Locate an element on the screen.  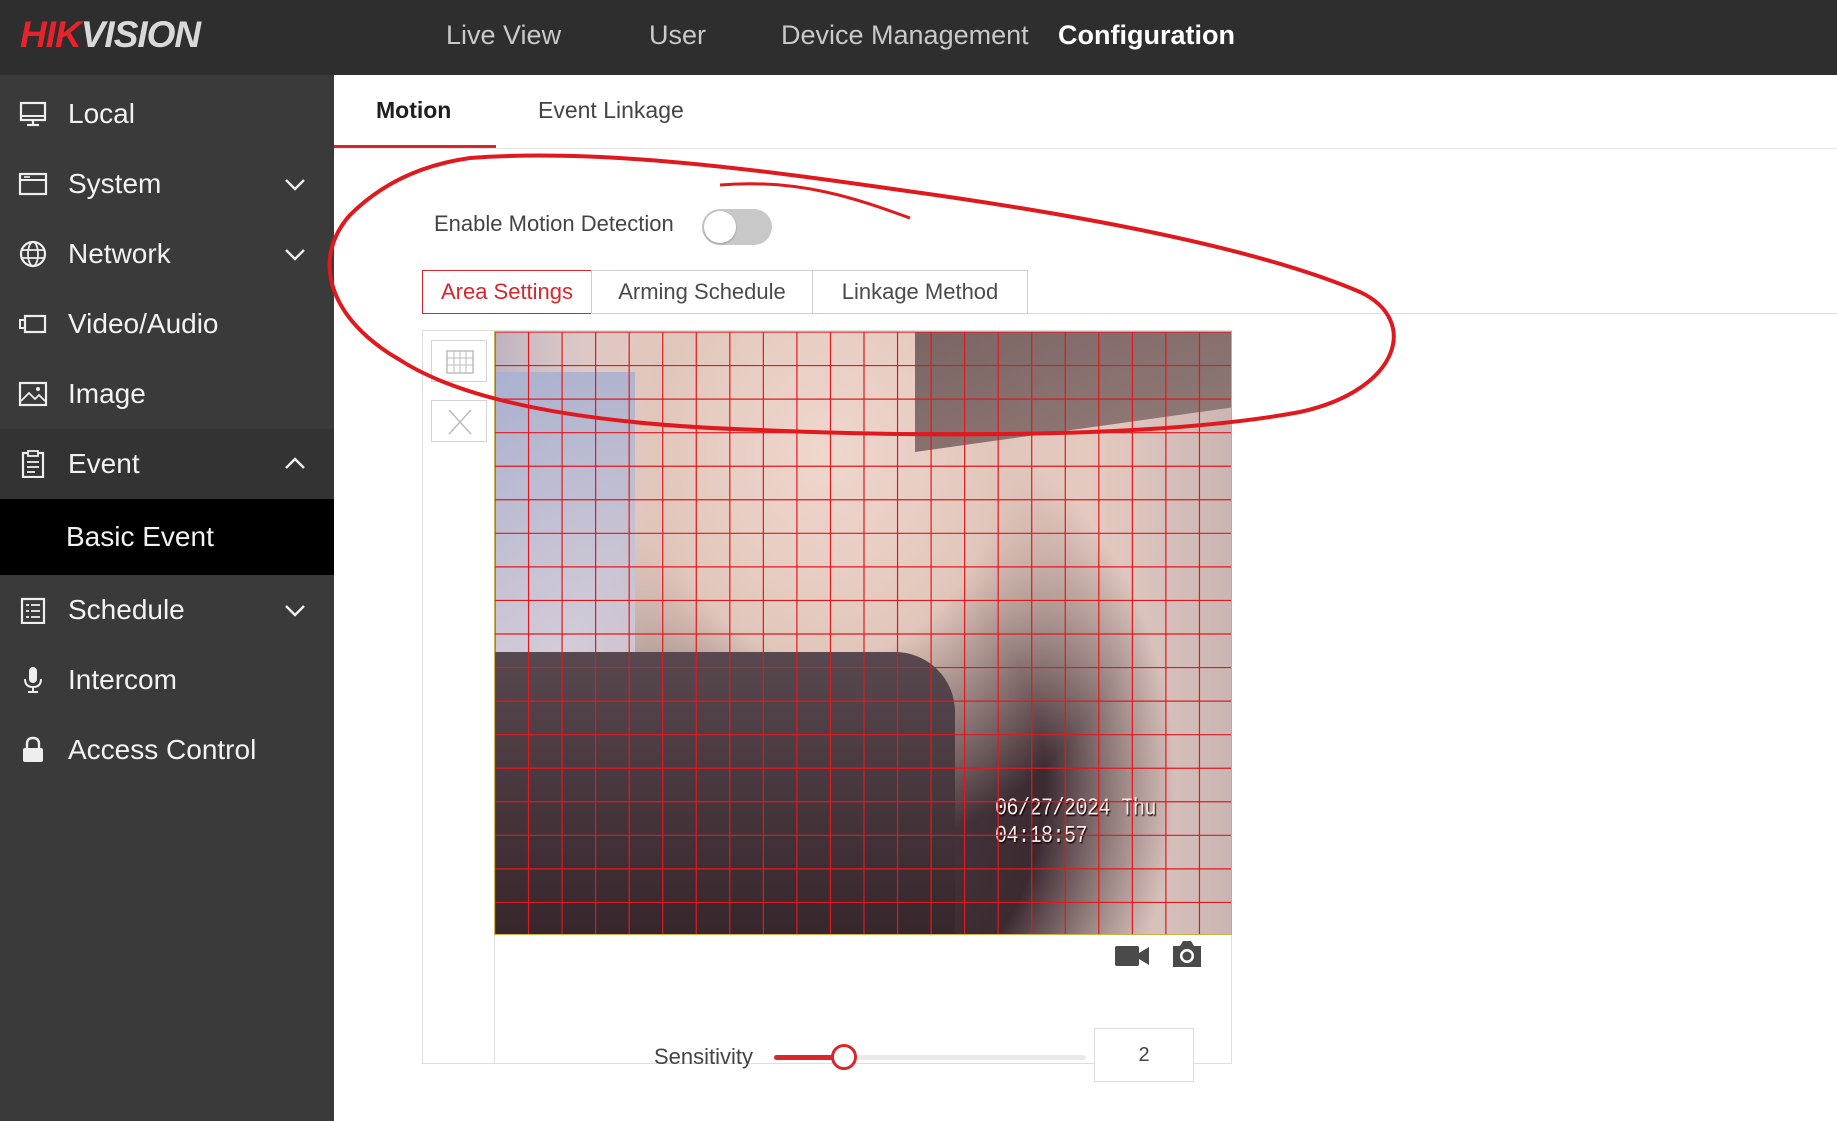
sidebar-item-label: Image is located at coordinates (107, 393).